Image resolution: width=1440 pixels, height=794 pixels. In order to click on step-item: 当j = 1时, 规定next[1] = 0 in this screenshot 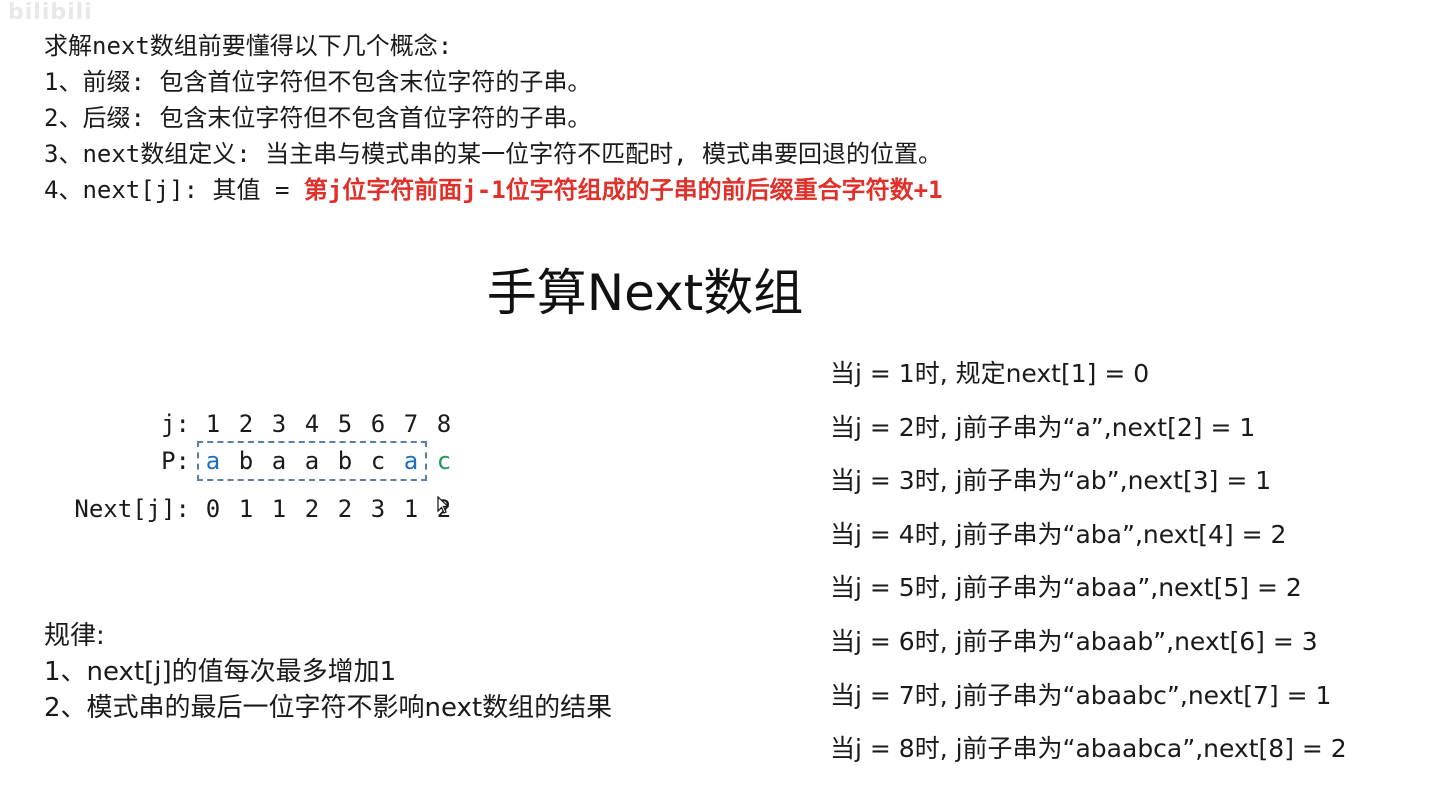, I will do `click(990, 373)`.